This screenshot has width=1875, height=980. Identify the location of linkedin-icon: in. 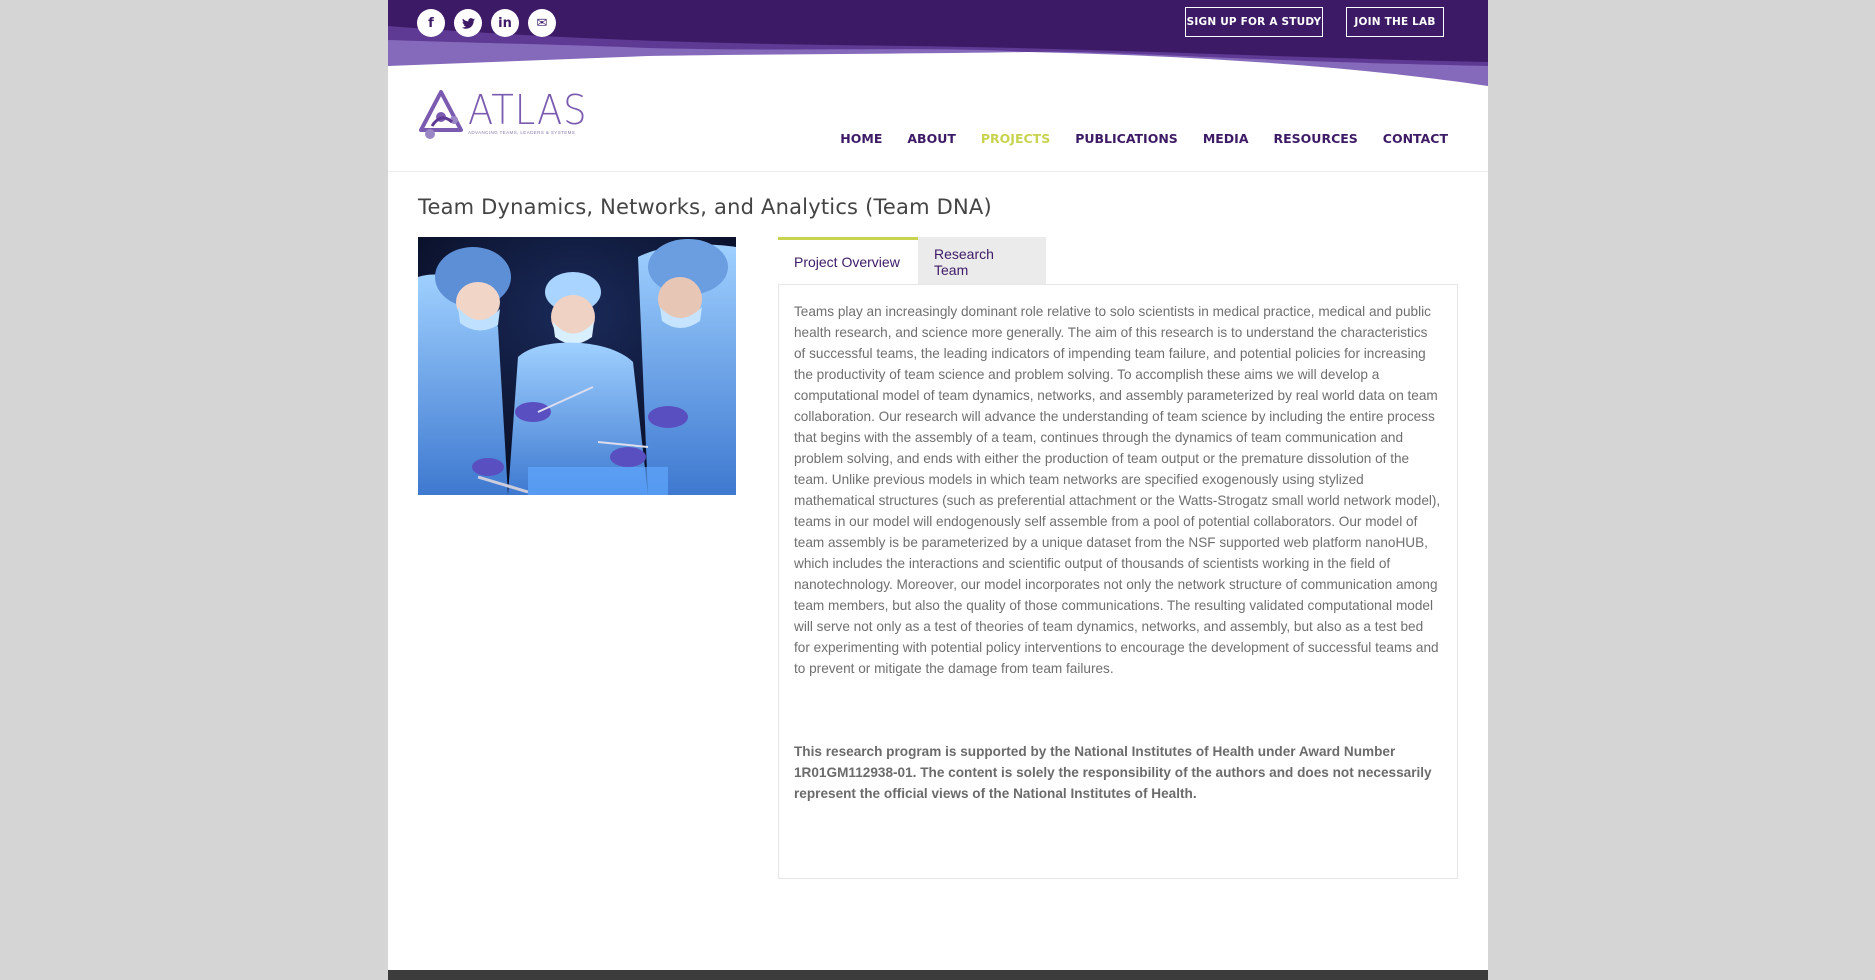
(505, 23).